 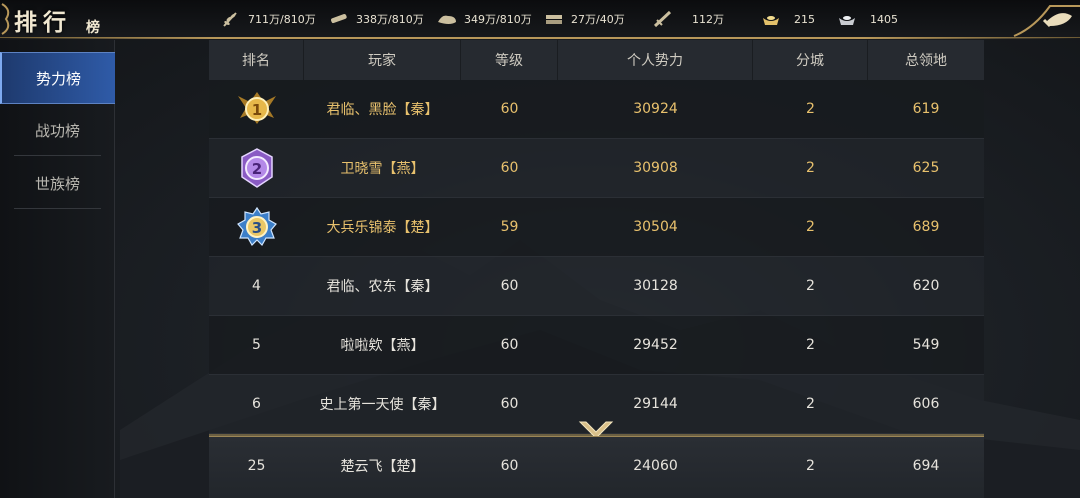 I want to click on resource-gold: 215, so click(x=787, y=19).